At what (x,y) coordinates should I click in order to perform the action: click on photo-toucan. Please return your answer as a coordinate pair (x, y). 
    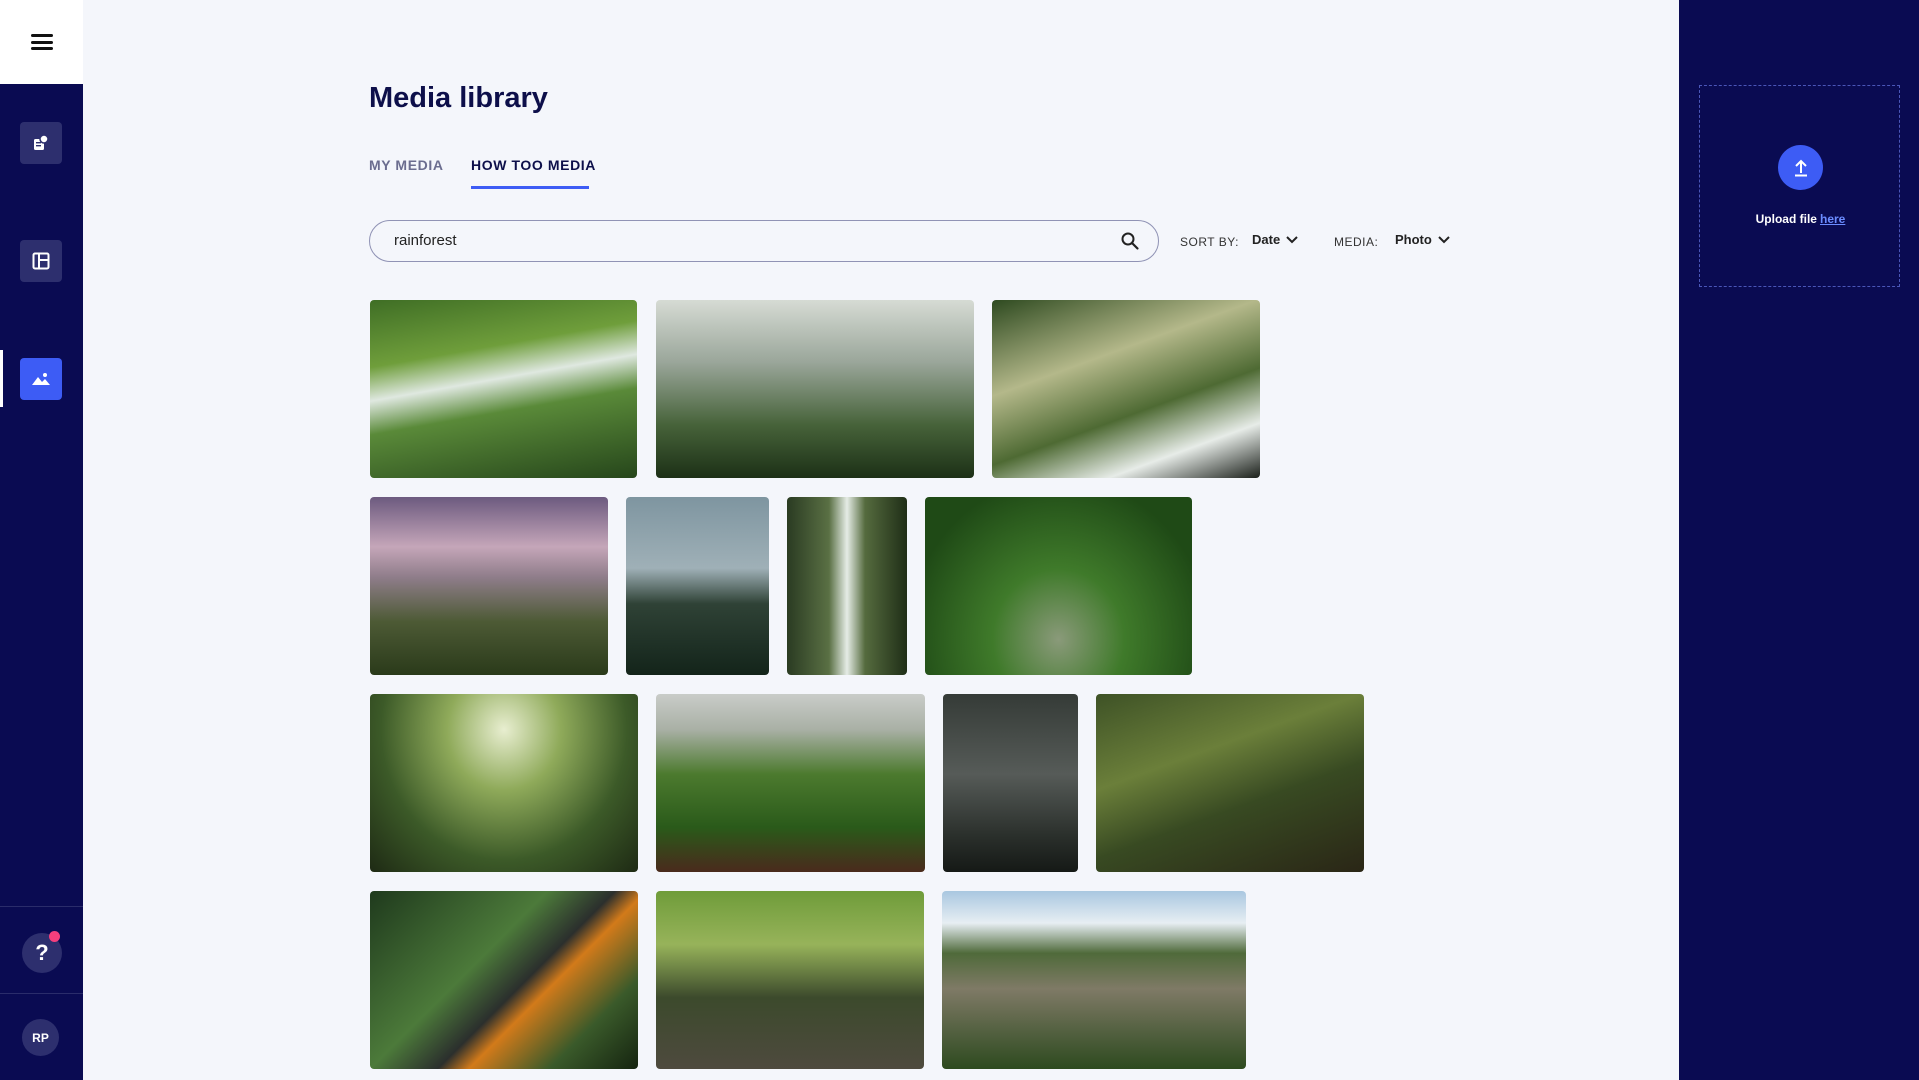
    Looking at the image, I should click on (504, 980).